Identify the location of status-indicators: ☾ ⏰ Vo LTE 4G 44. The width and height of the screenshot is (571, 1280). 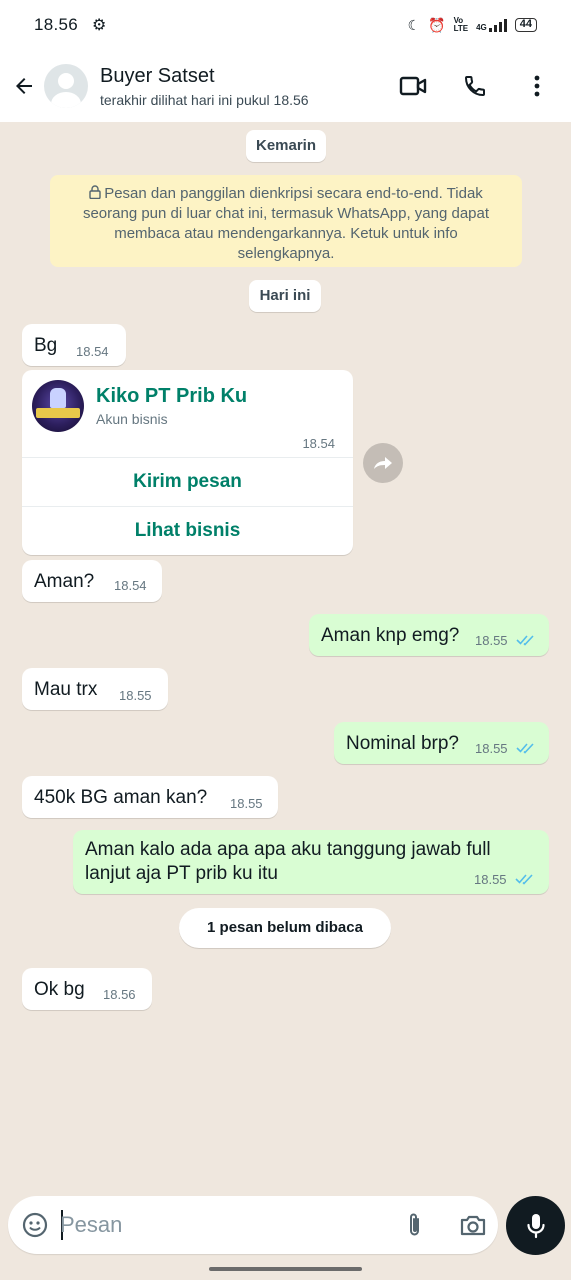
(472, 25).